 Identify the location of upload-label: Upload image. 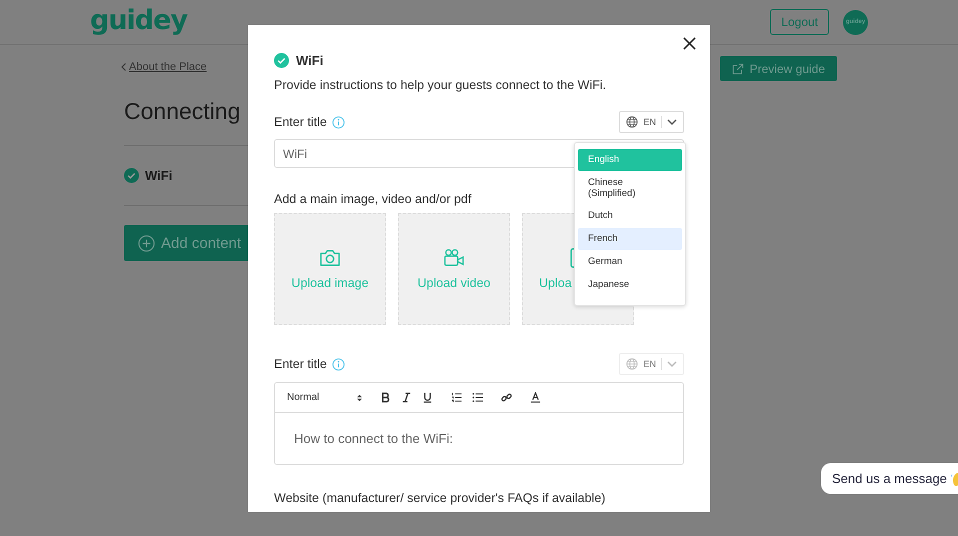
(330, 283).